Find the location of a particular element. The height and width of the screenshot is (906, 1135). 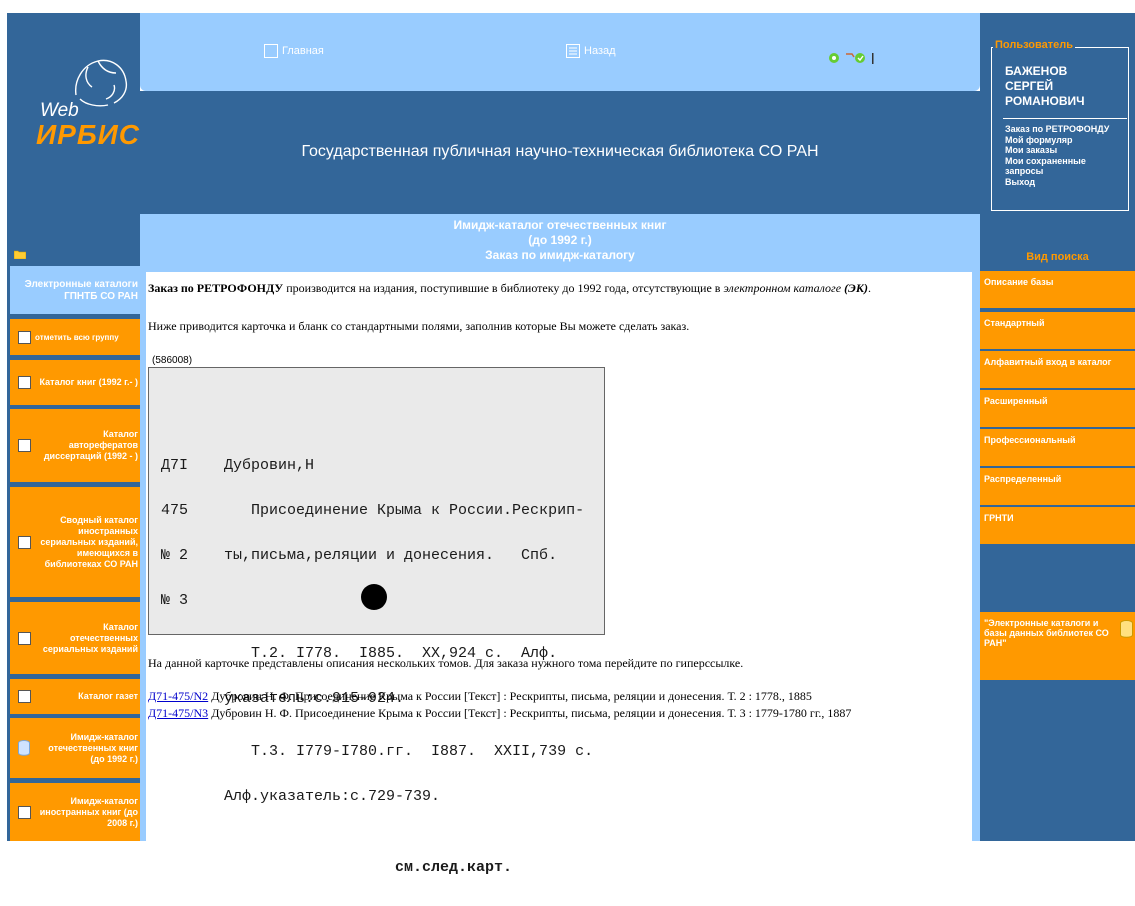

plugin-icons is located at coordinates (853, 58).